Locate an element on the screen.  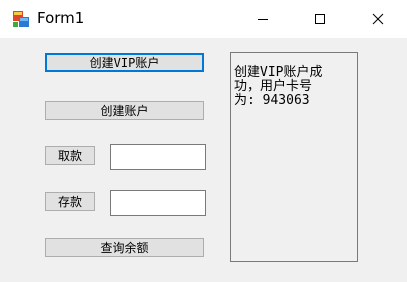
withdraw-amount-input is located at coordinates (158, 157).